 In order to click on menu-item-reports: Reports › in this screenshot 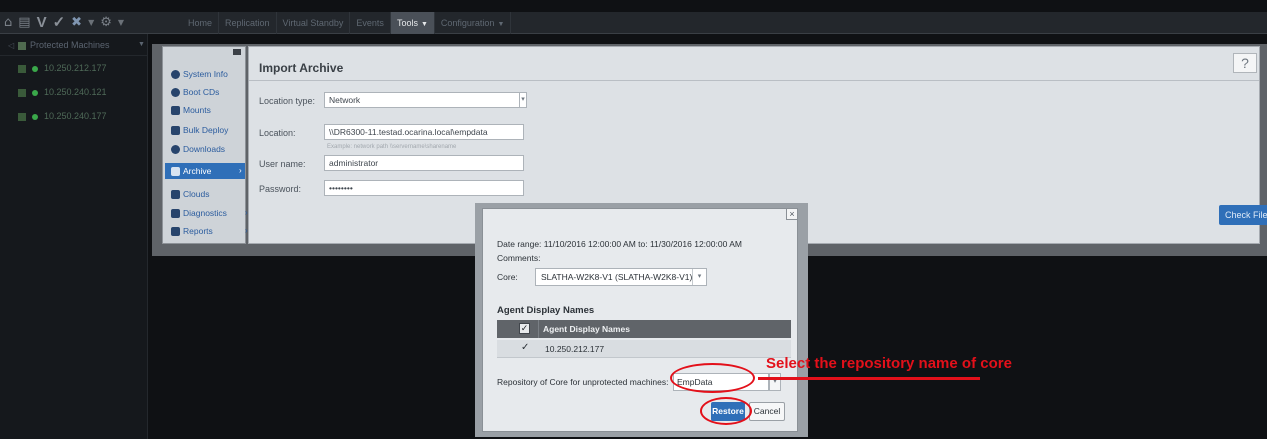, I will do `click(209, 231)`.